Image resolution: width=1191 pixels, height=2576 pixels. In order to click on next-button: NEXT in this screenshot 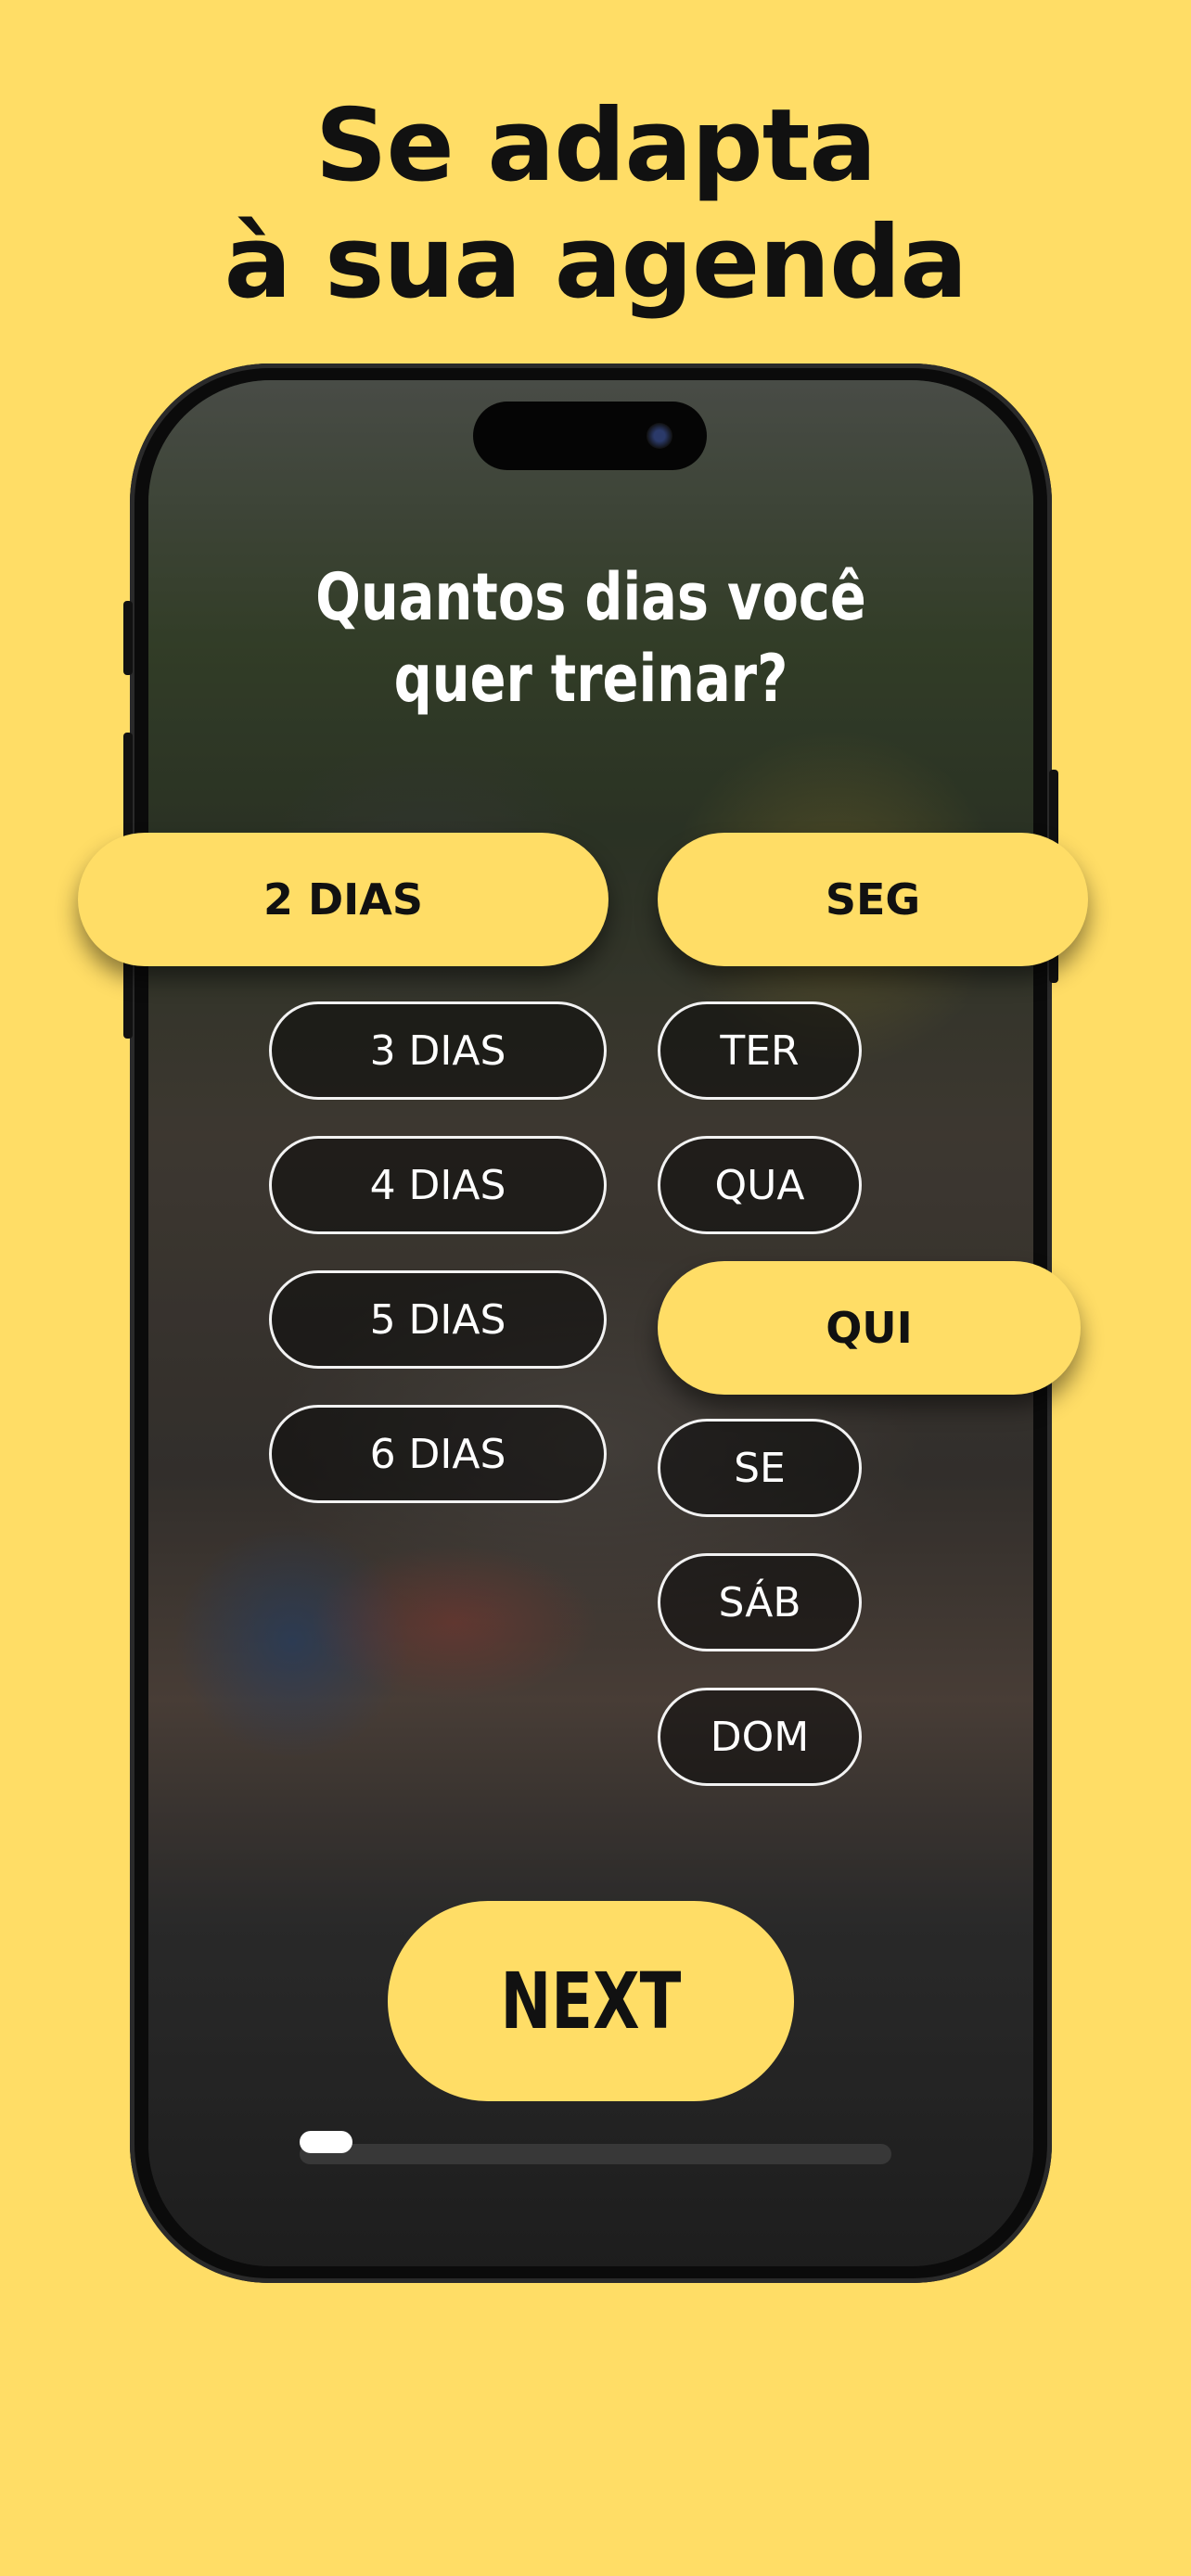, I will do `click(591, 2001)`.